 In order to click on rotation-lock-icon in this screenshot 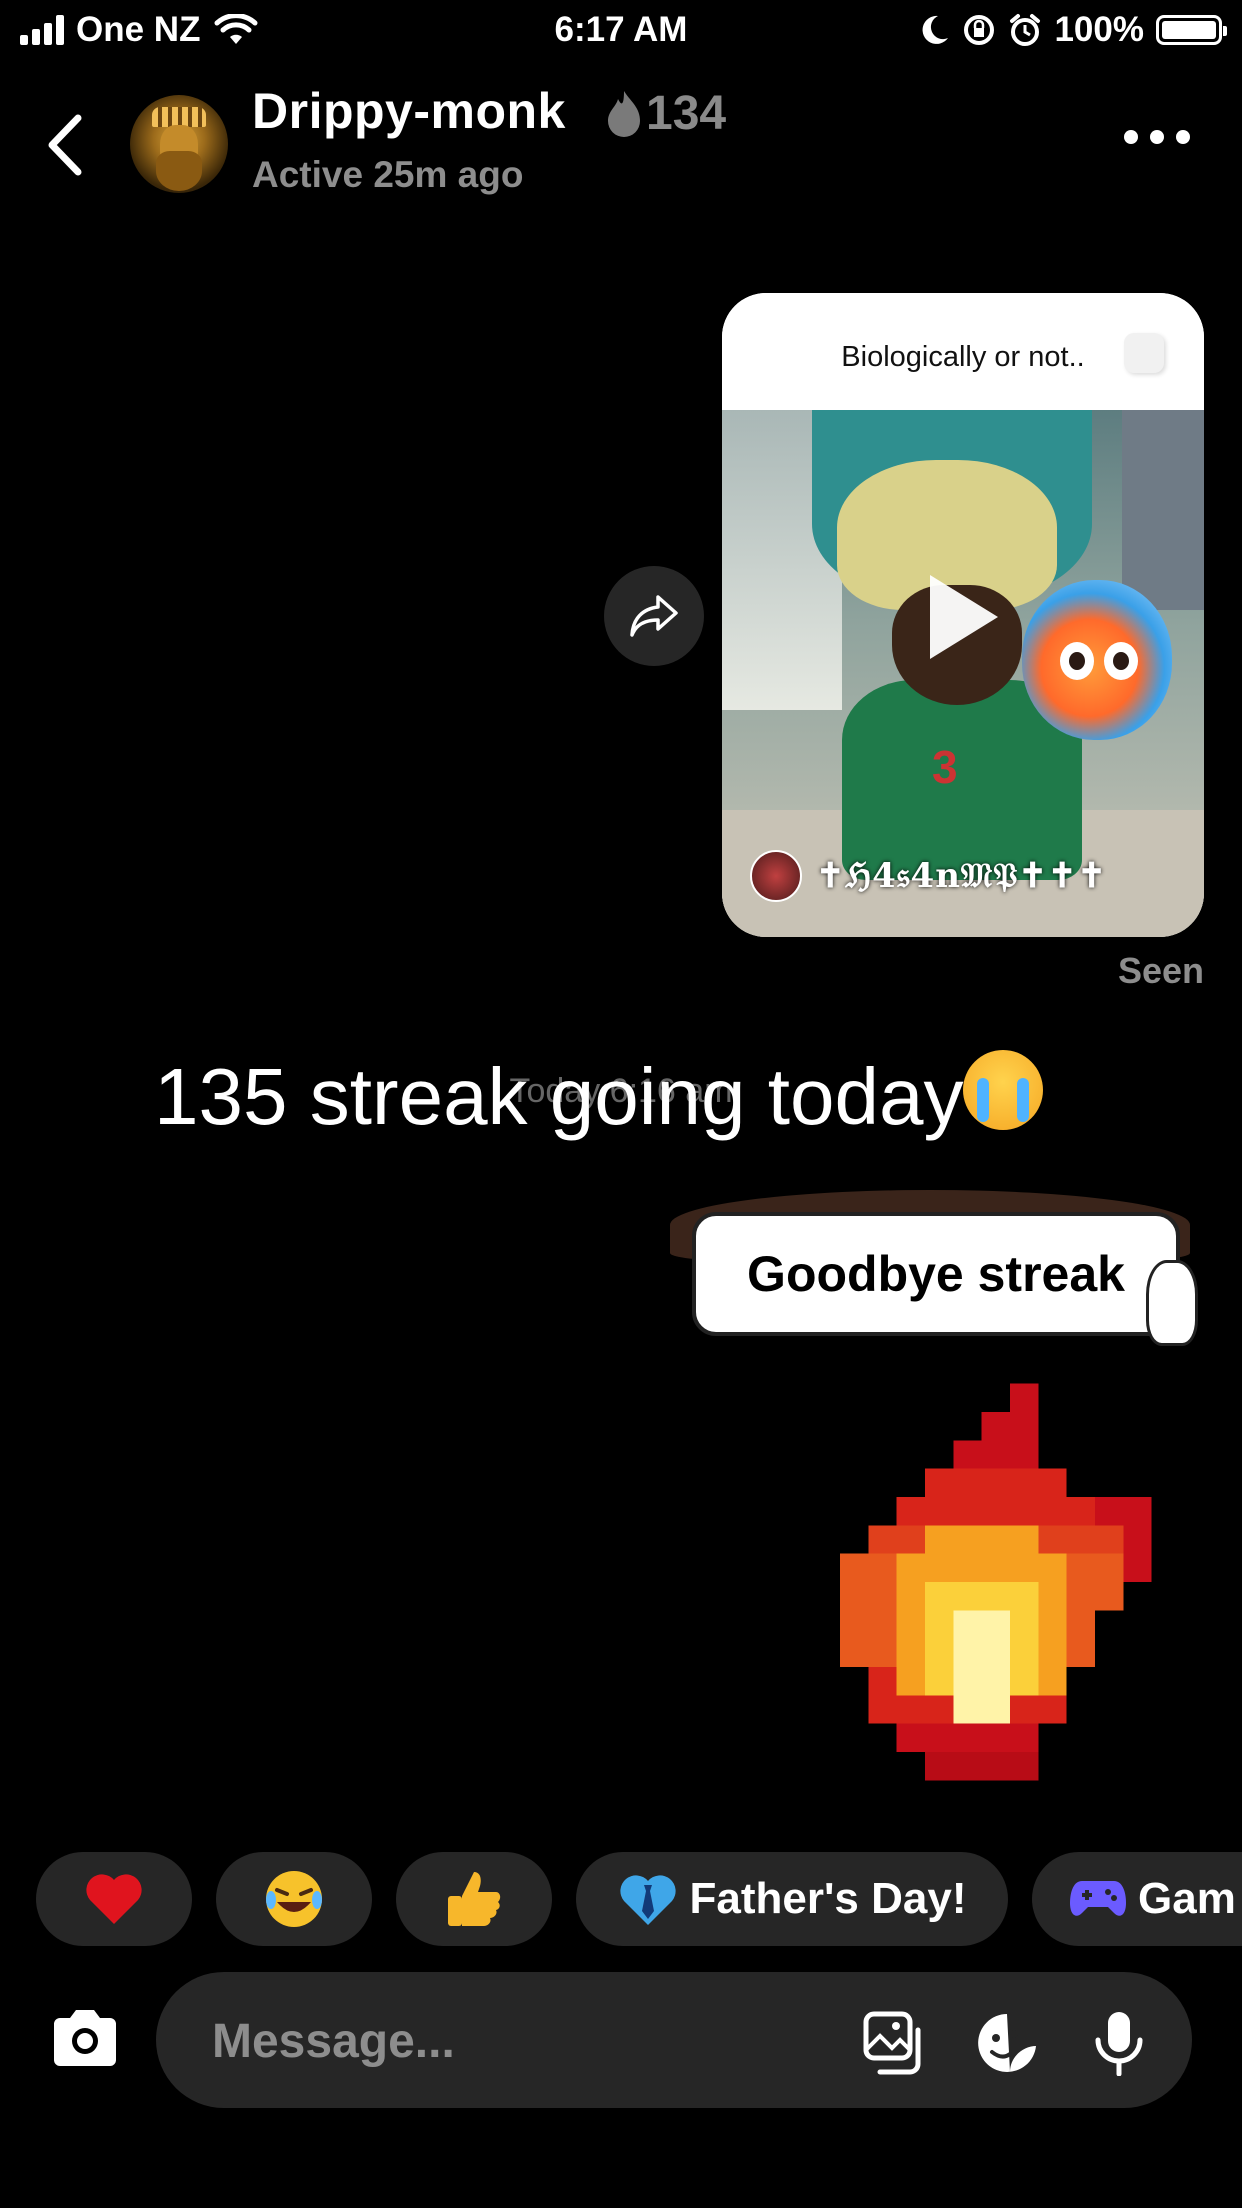, I will do `click(979, 30)`.